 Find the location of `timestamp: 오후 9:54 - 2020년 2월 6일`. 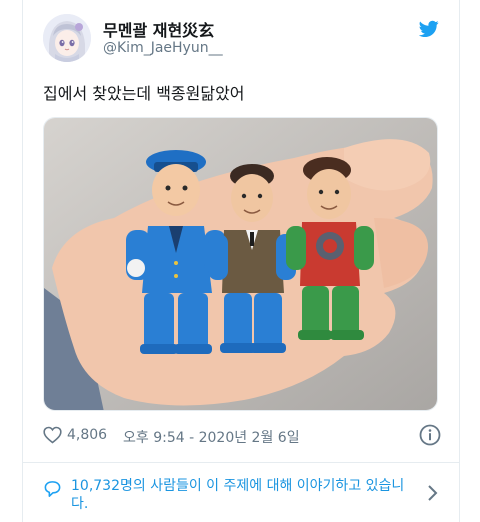

timestamp: 오후 9:54 - 2020년 2월 6일 is located at coordinates (211, 437).